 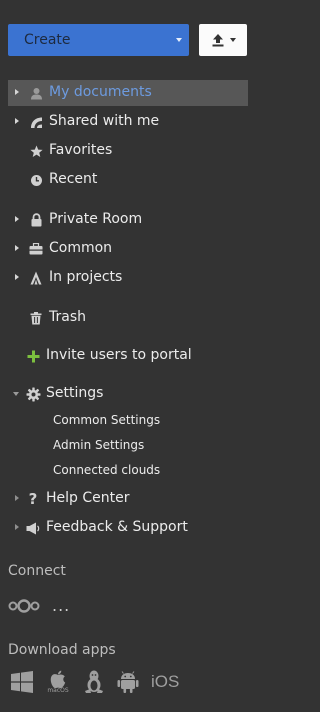 What do you see at coordinates (128, 682) in the screenshot?
I see `android-icon` at bounding box center [128, 682].